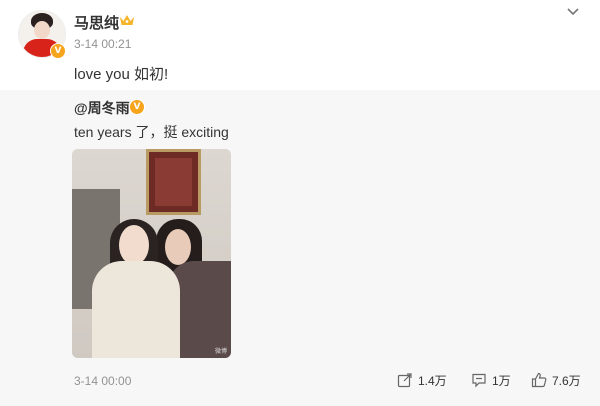  I want to click on like-button: 7.6万, so click(556, 380).